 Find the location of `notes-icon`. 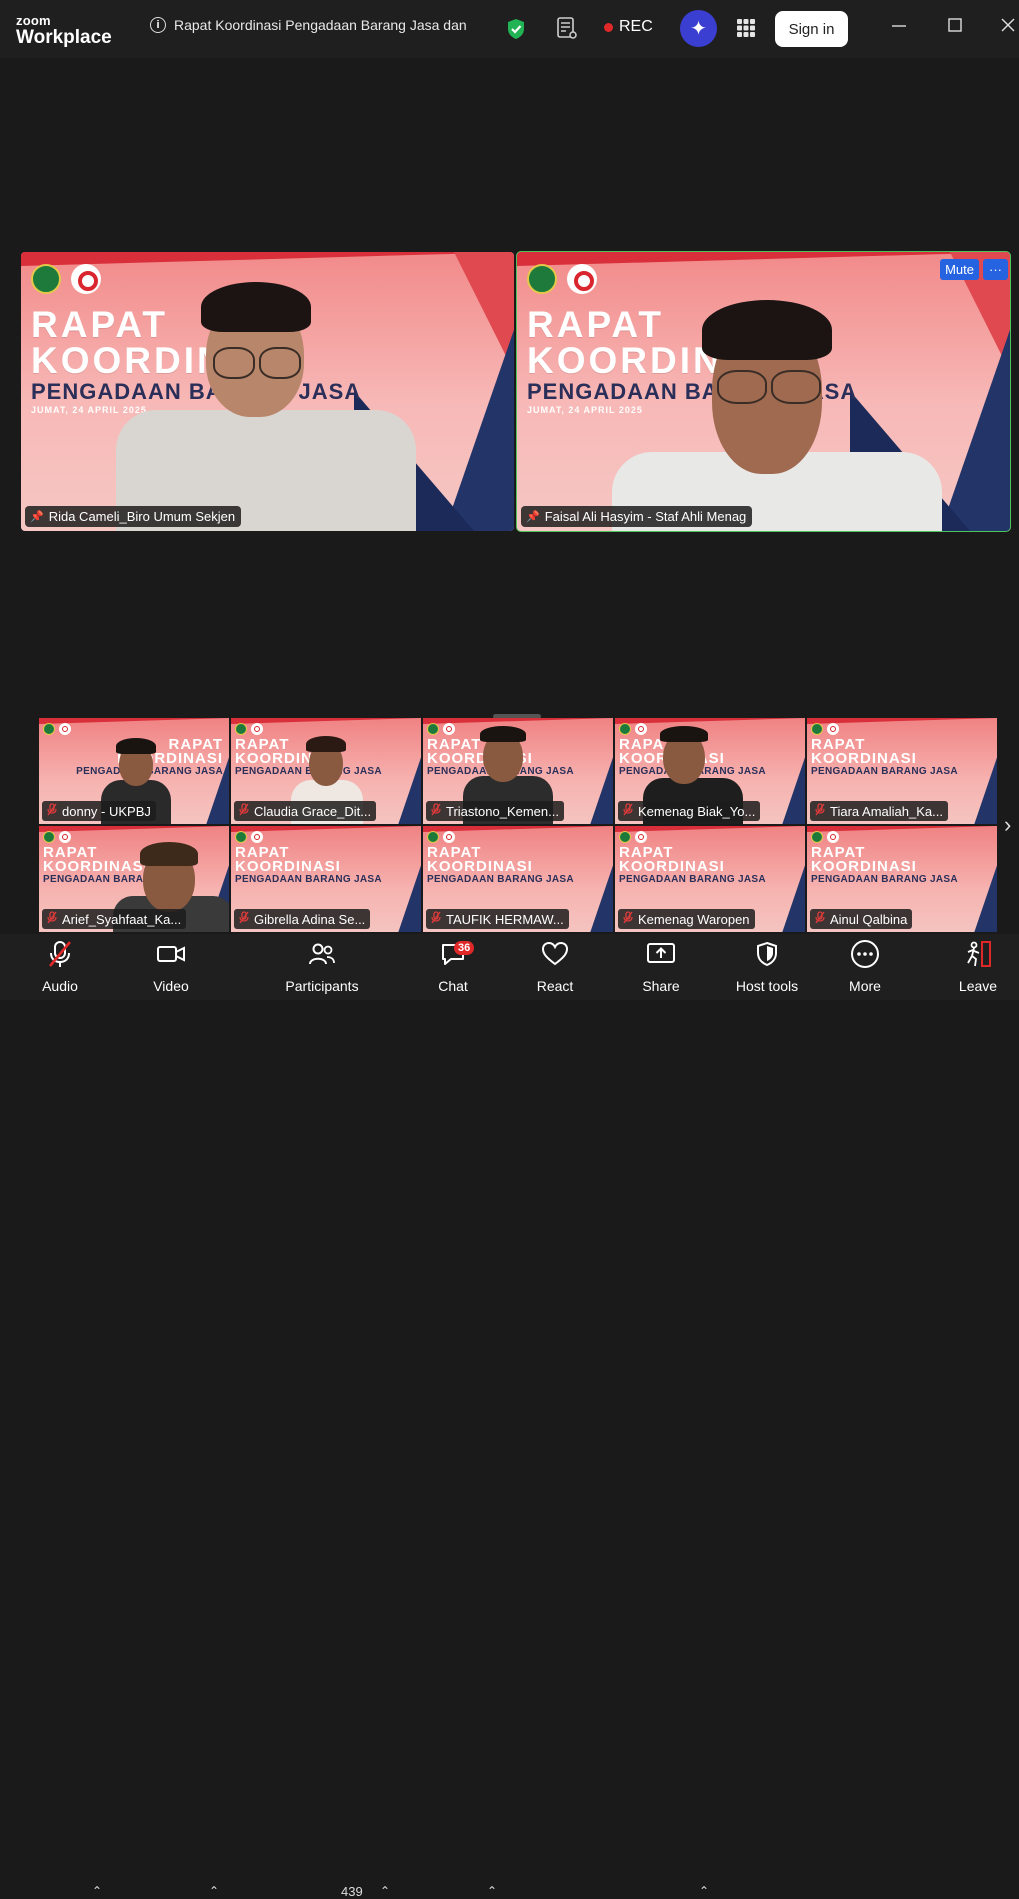

notes-icon is located at coordinates (567, 30).